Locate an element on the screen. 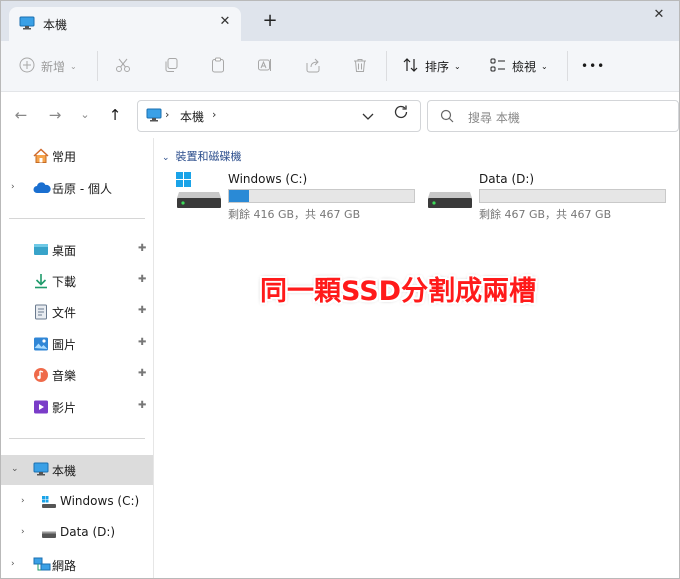 The height and width of the screenshot is (579, 680). search-icon is located at coordinates (447, 117).